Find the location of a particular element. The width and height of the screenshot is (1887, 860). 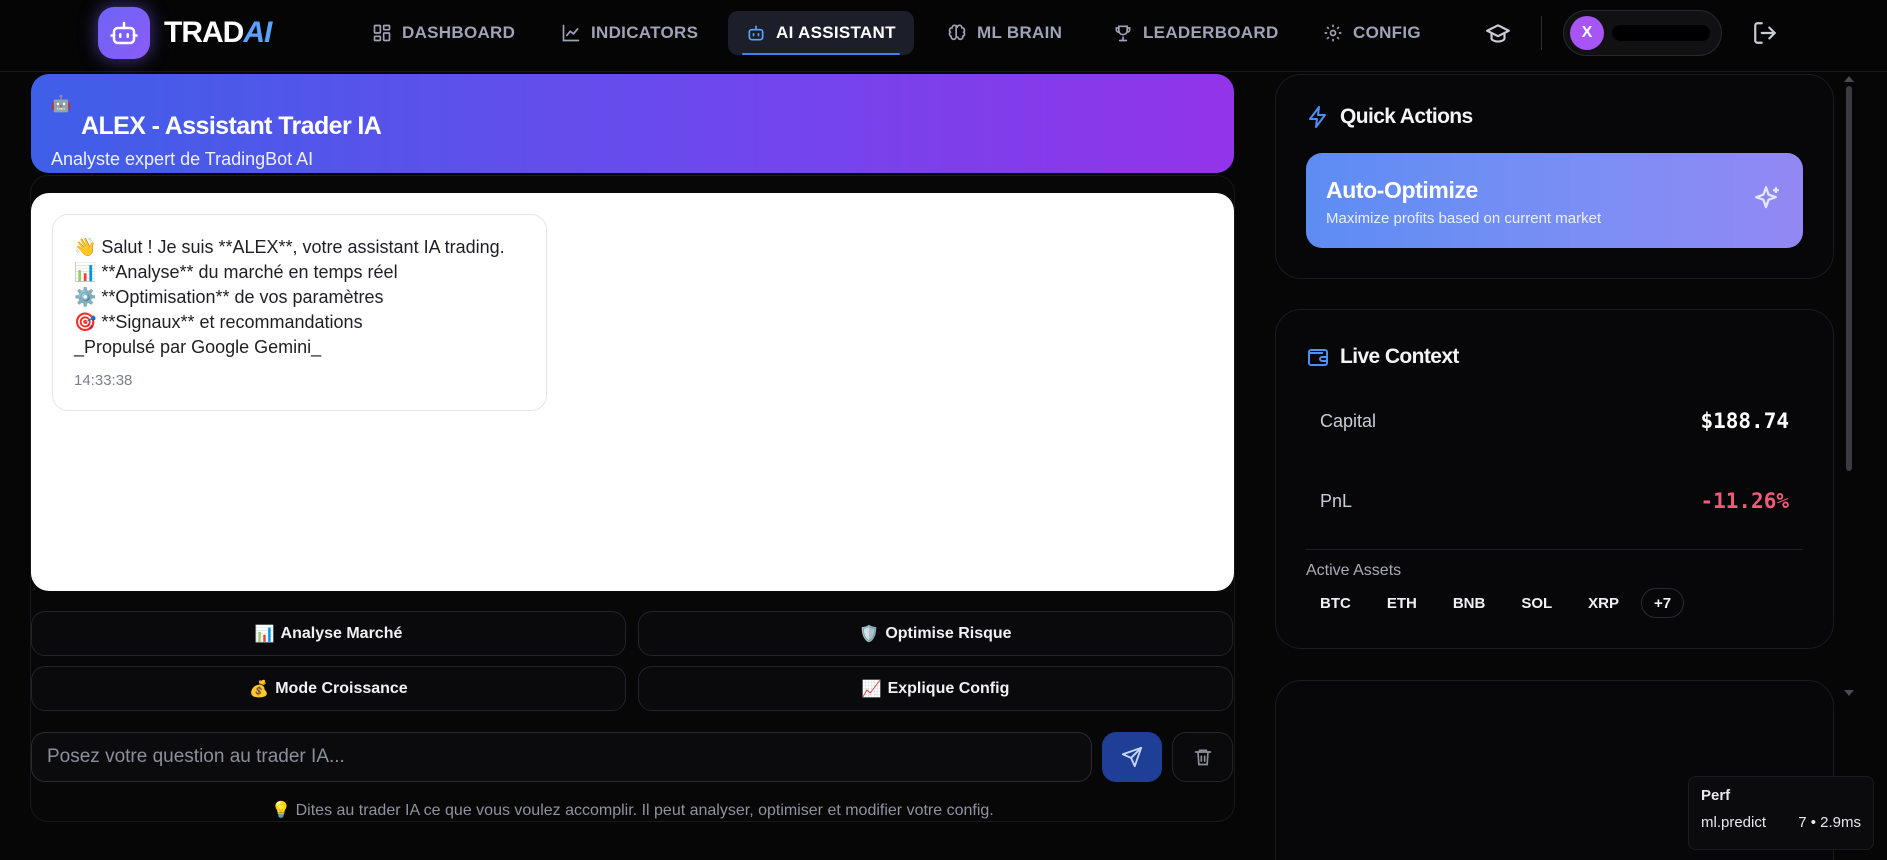

chart-up-emoji-icon: 📈 is located at coordinates (871, 689).